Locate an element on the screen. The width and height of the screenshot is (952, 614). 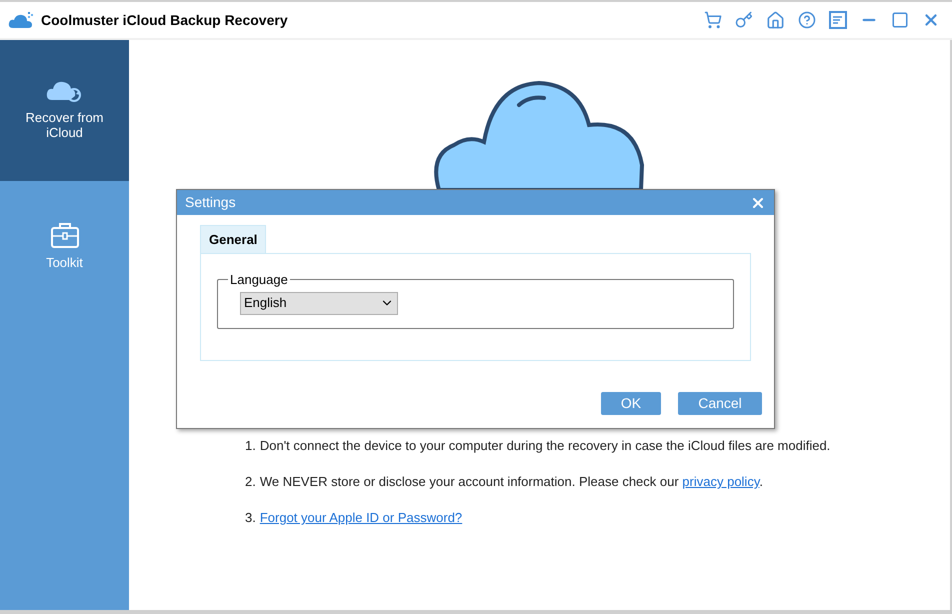
language-select: English is located at coordinates (319, 303).